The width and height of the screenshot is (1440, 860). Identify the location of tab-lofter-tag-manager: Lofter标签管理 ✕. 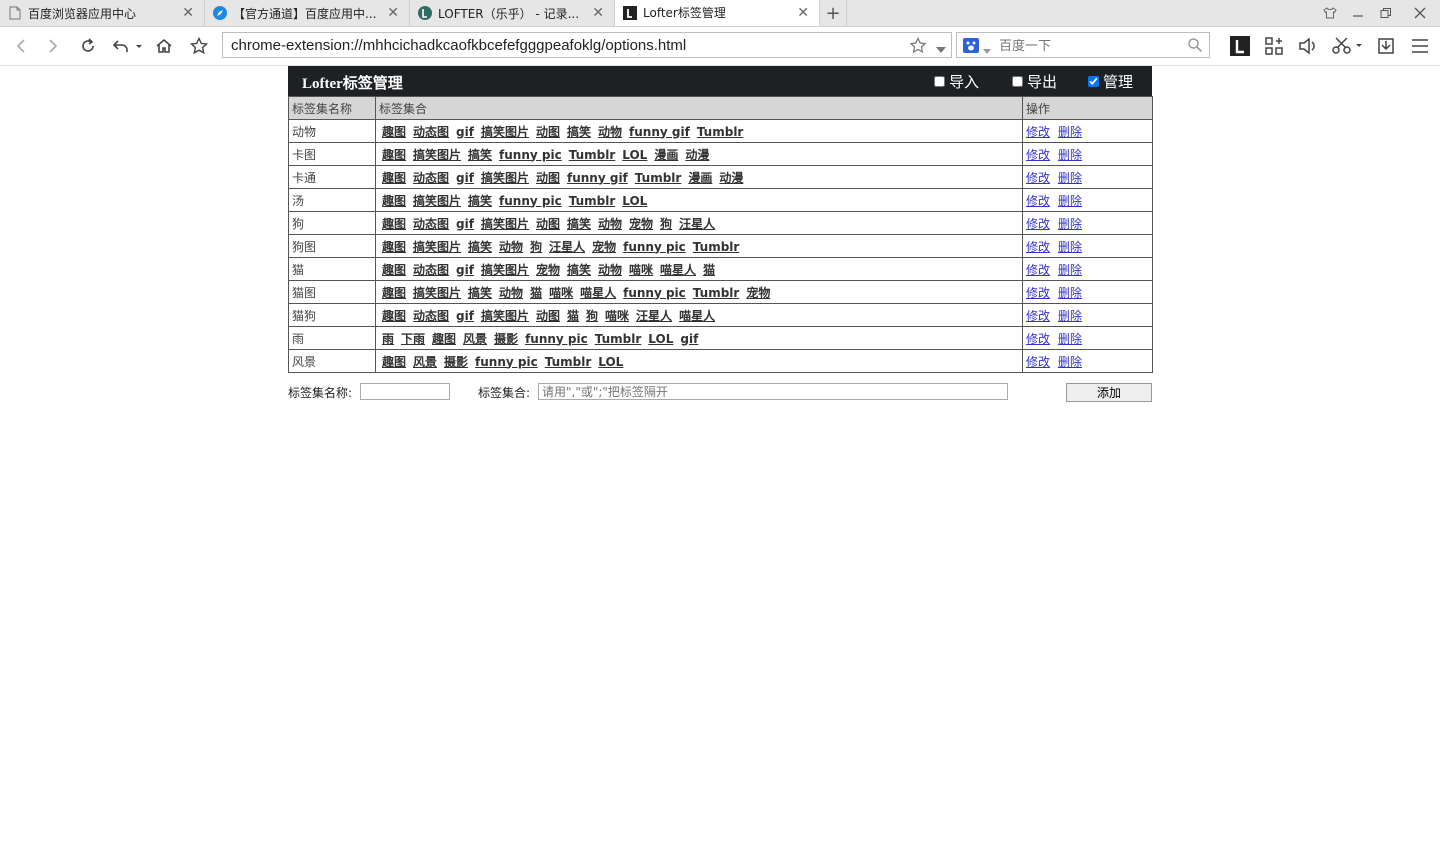
(717, 13).